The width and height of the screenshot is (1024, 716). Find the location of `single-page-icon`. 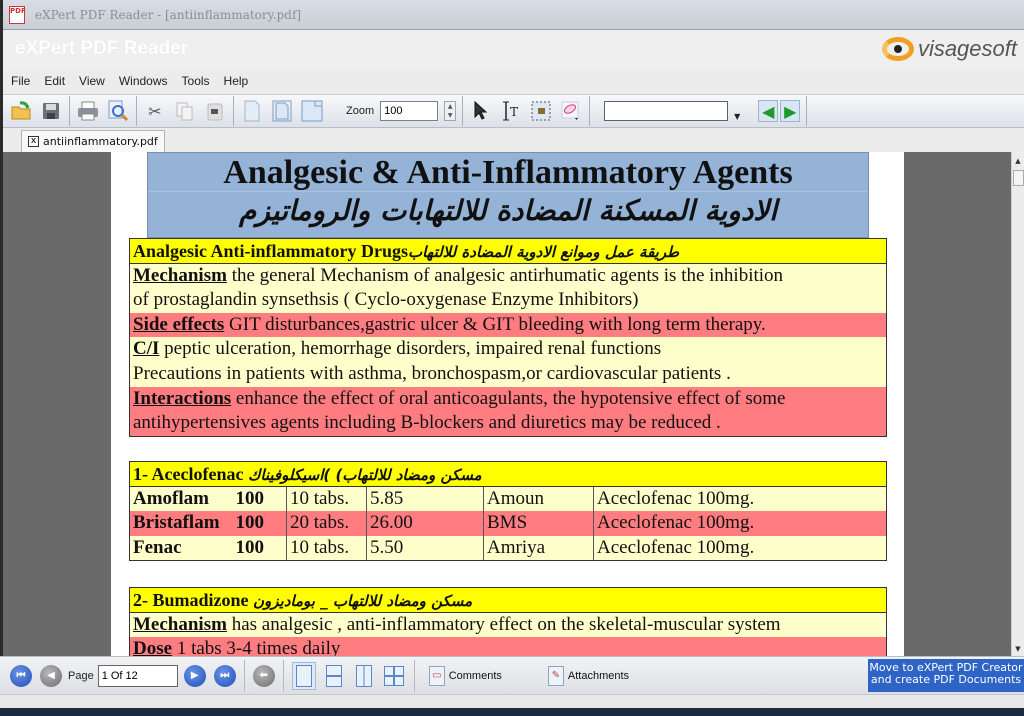

single-page-icon is located at coordinates (303, 675).